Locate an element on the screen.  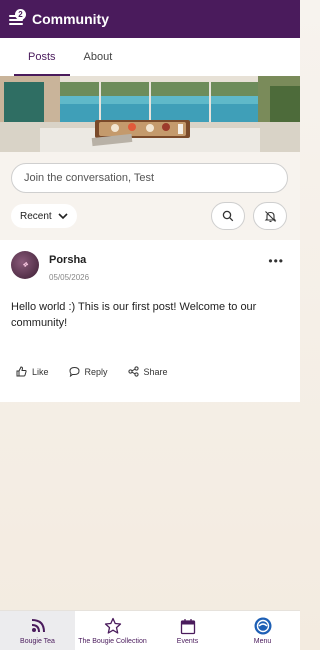
like-label: Like is located at coordinates (40, 371).